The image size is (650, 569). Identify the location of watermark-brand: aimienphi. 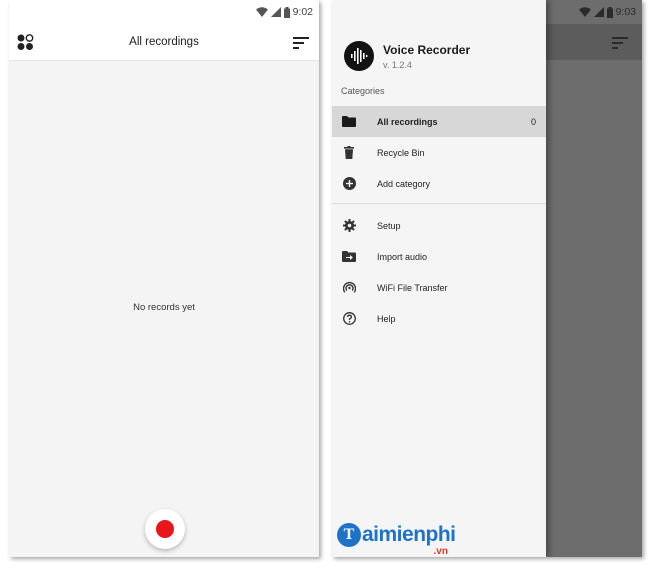
(409, 534).